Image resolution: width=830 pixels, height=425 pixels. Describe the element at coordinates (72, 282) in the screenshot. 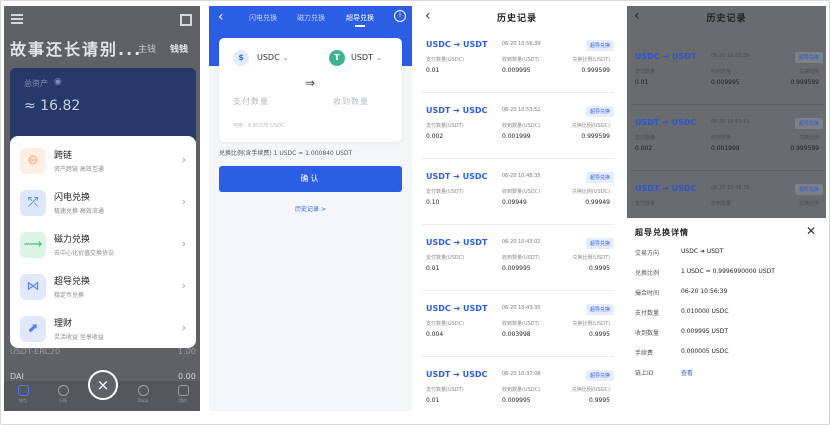

I see `menu-item-title: 超导兑换` at that location.